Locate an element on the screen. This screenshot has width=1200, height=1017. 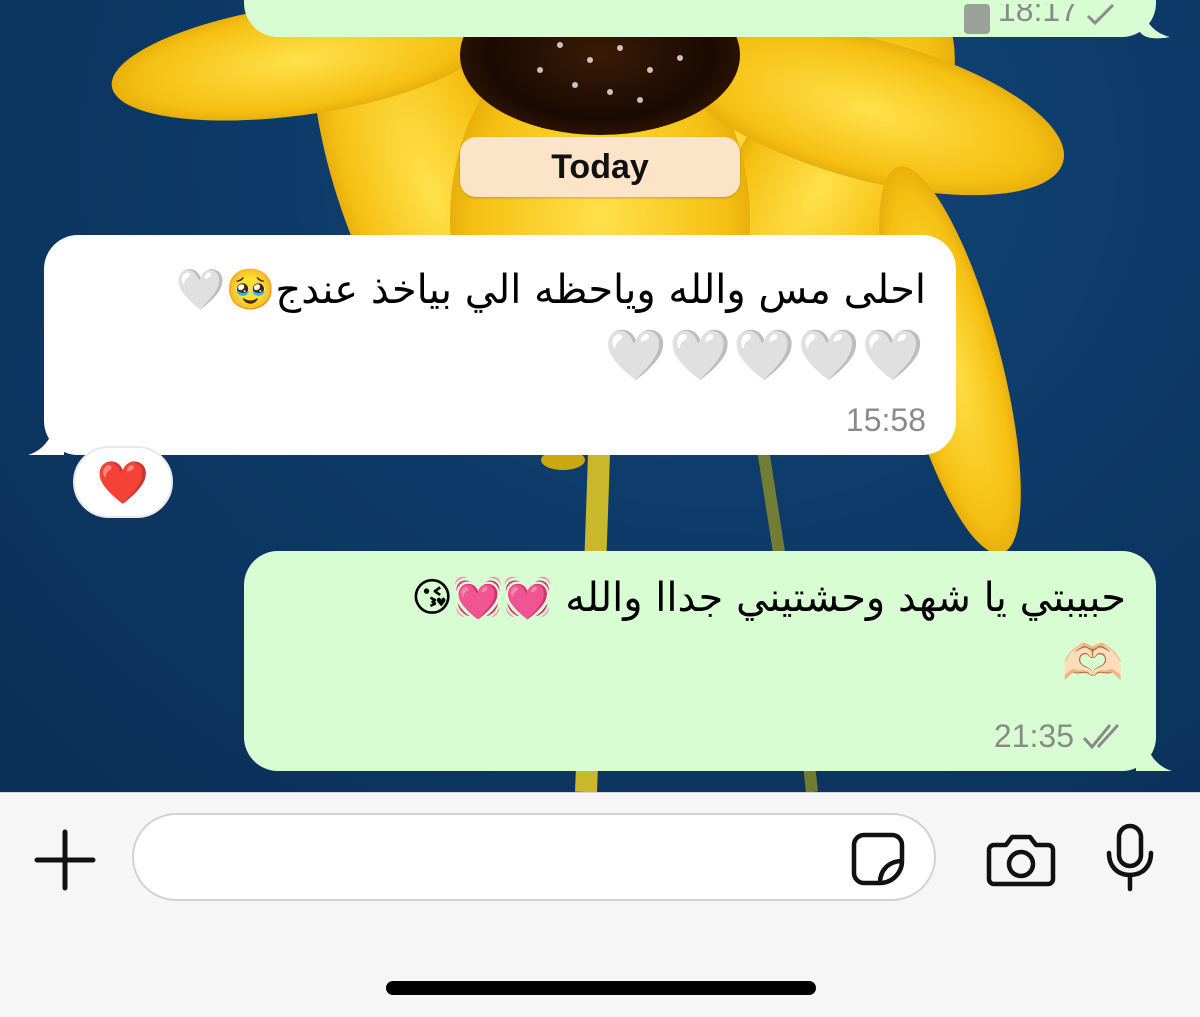
incoming-message-text: احلى مس والله وياحظه الي بياخذ عندج🥹🤍 is located at coordinates (550, 290).